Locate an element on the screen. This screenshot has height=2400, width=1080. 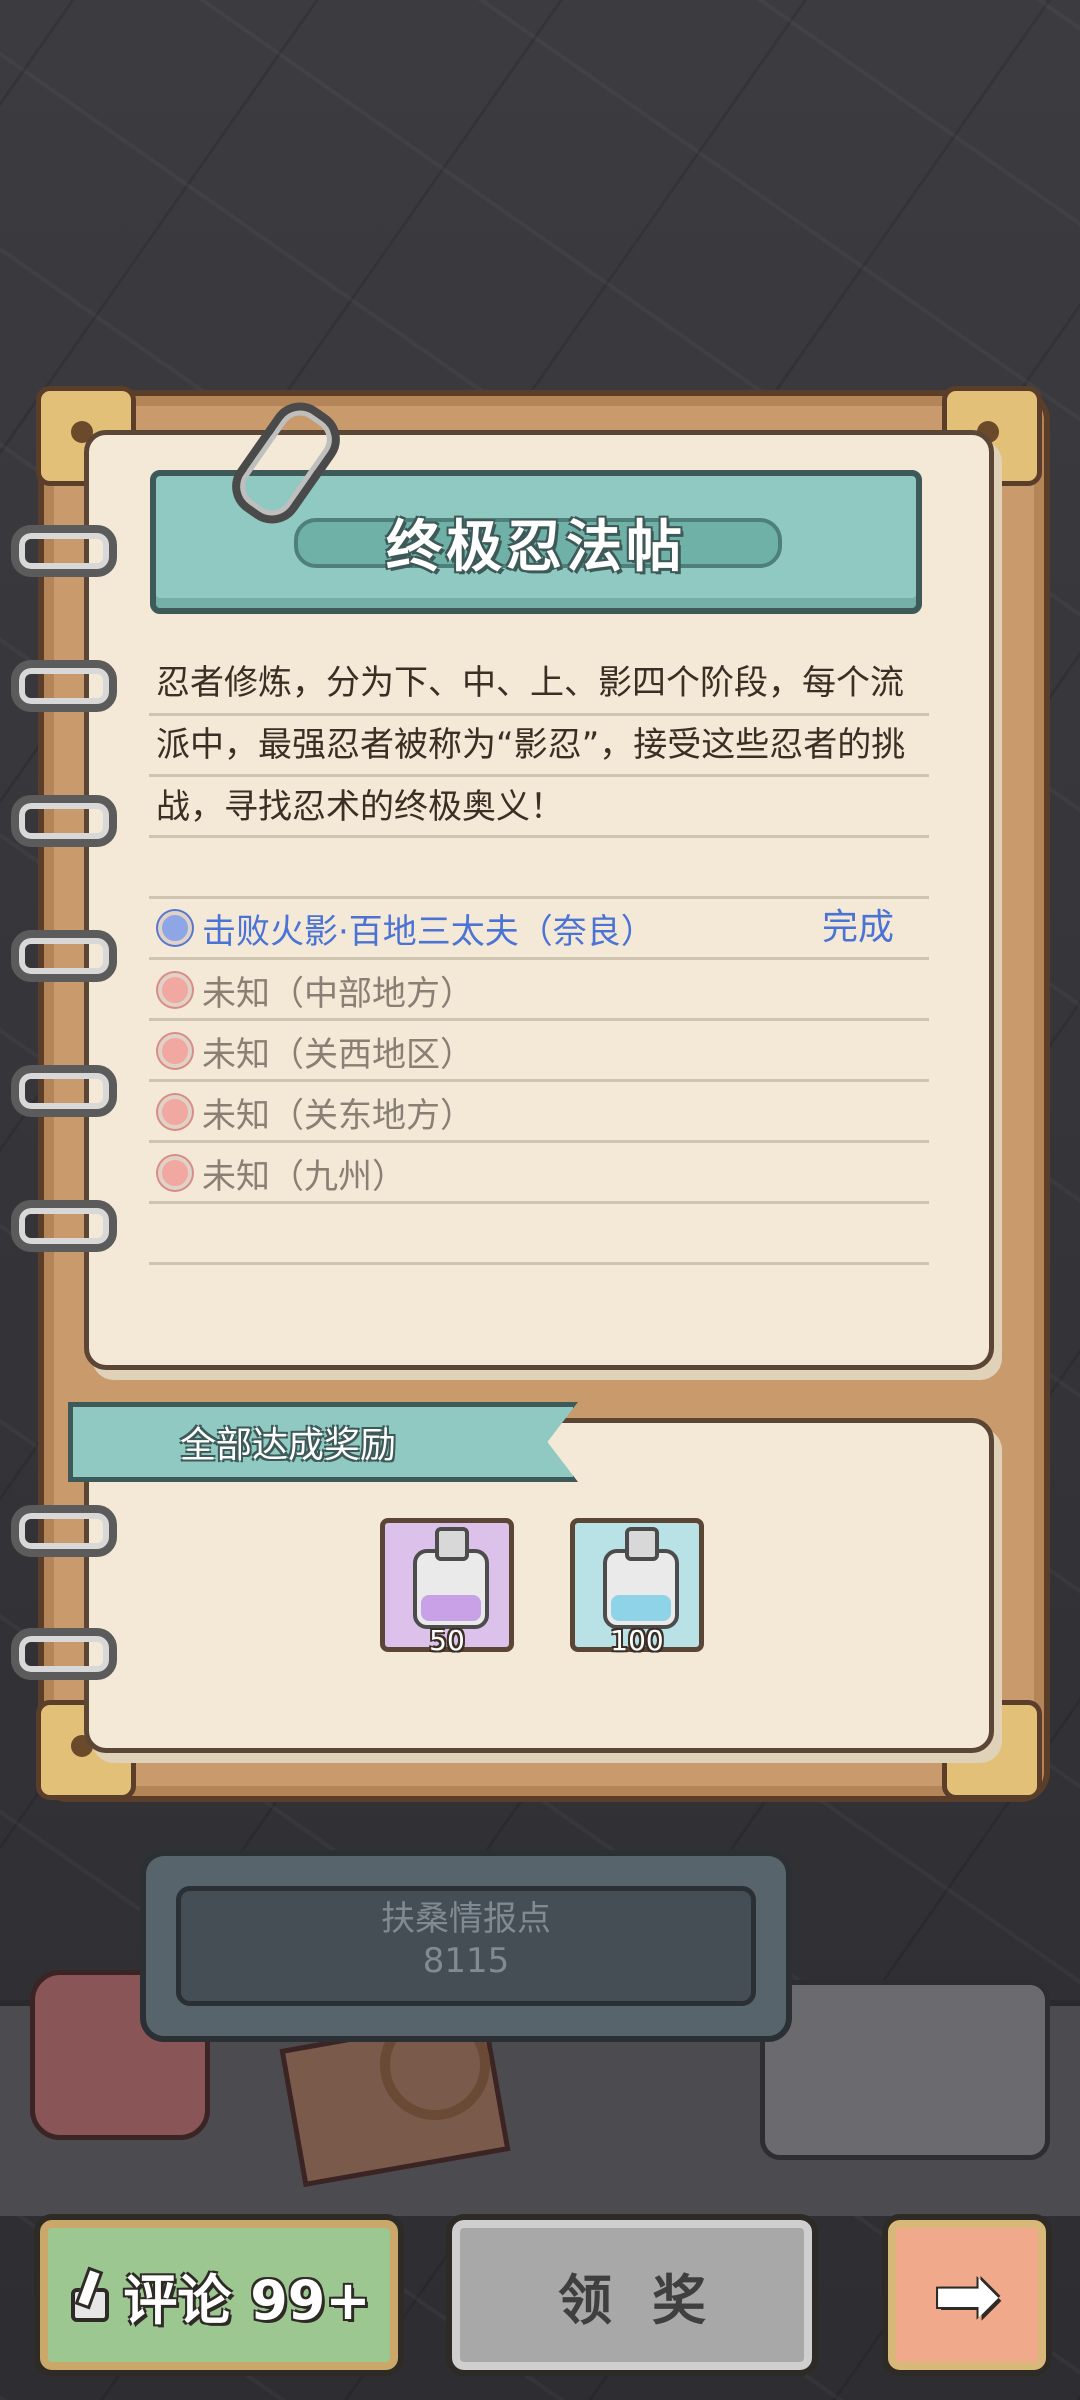
reward-item: 50 is located at coordinates (447, 1587).